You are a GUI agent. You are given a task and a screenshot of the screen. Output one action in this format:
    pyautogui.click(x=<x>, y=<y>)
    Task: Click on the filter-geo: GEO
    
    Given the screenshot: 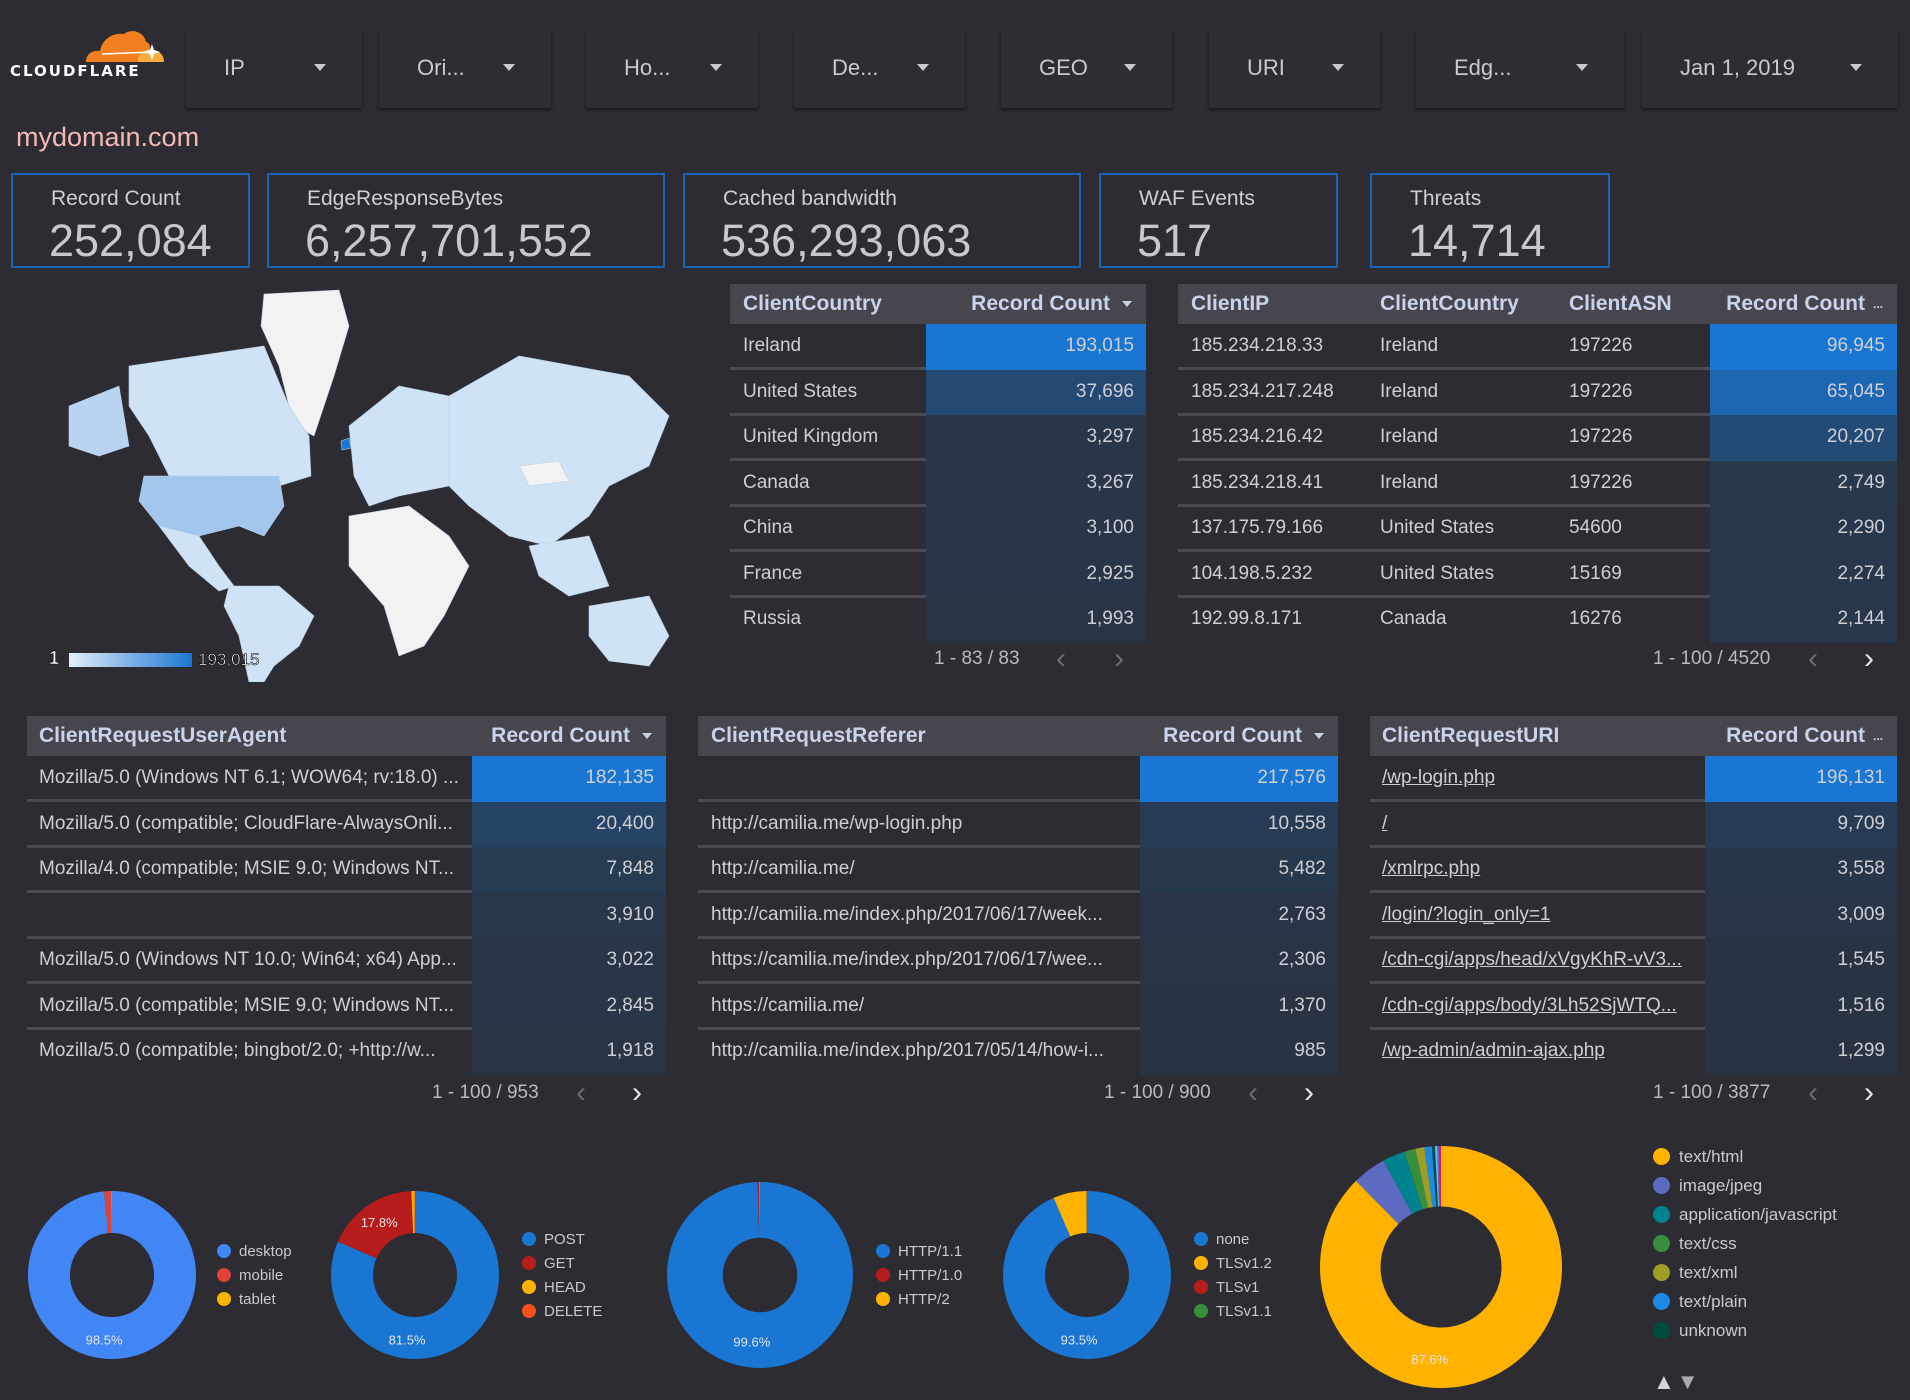 What is the action you would take?
    pyautogui.click(x=1086, y=68)
    